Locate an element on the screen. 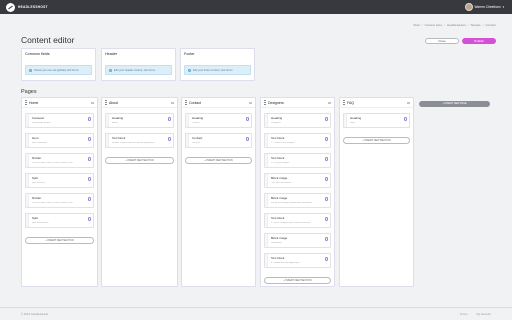 The image size is (512, 320). publish-button: Publish is located at coordinates (479, 41).